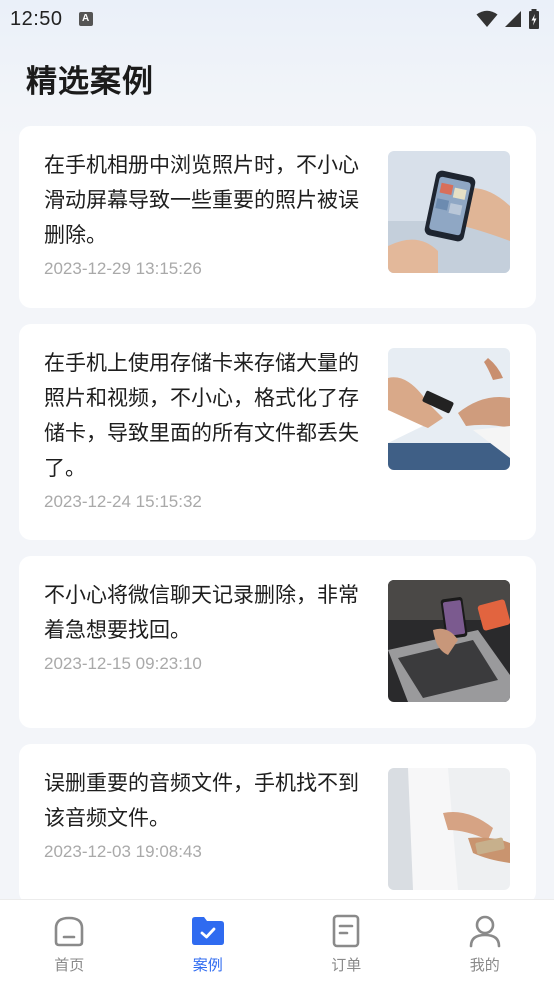 Image resolution: width=554 pixels, height=985 pixels. I want to click on wifi-icon, so click(487, 18).